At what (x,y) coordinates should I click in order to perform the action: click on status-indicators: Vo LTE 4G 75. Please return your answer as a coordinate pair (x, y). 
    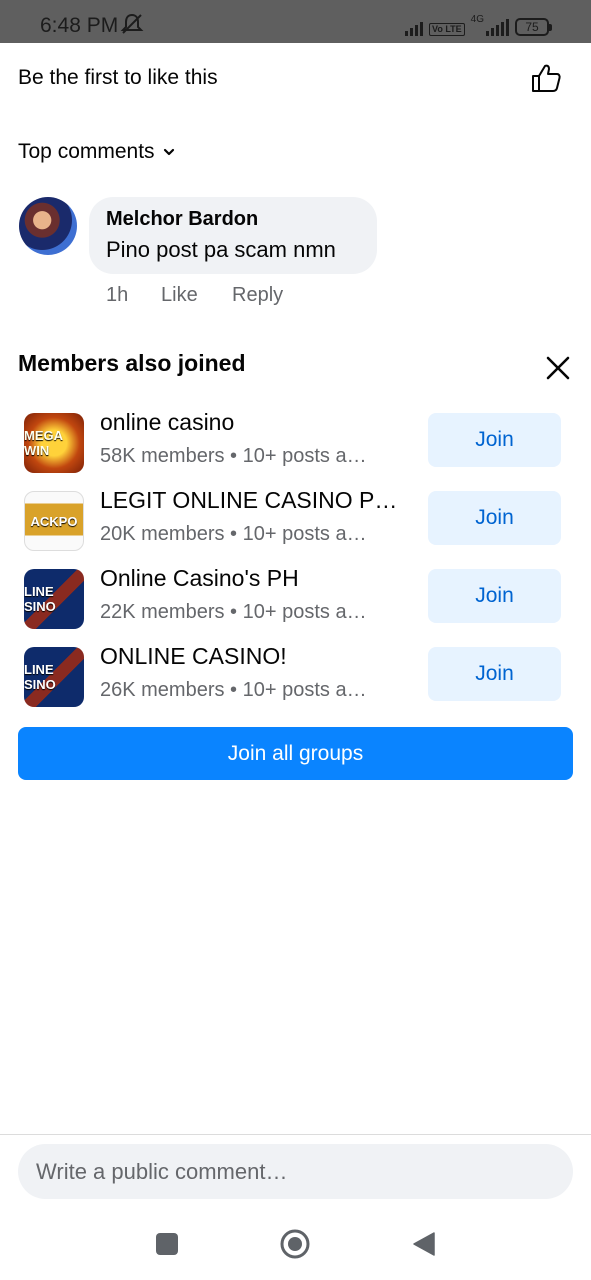
    Looking at the image, I should click on (478, 25).